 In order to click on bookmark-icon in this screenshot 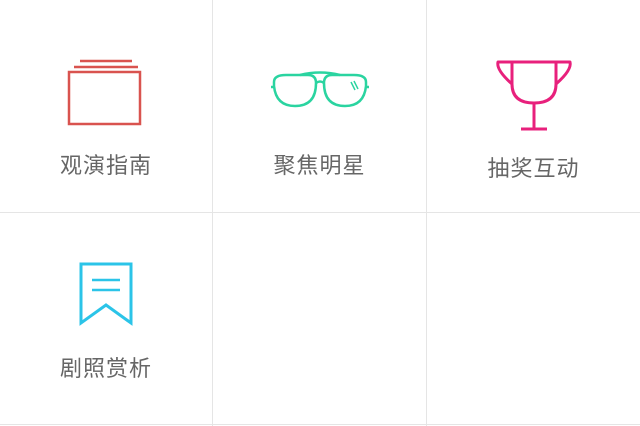, I will do `click(106, 294)`.